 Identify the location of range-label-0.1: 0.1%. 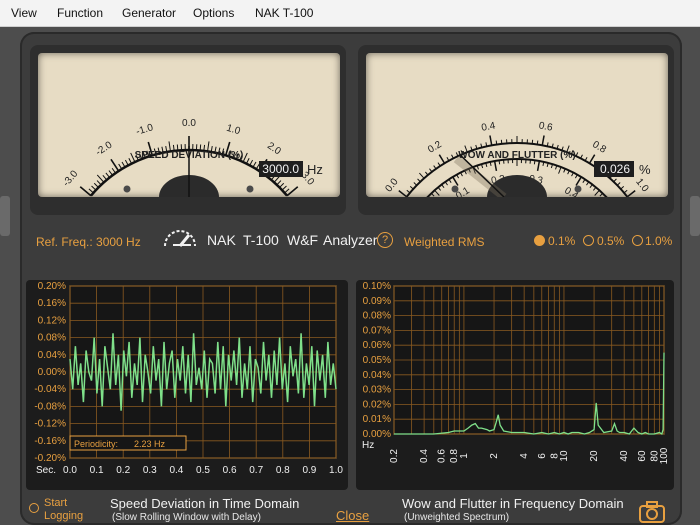
(562, 241).